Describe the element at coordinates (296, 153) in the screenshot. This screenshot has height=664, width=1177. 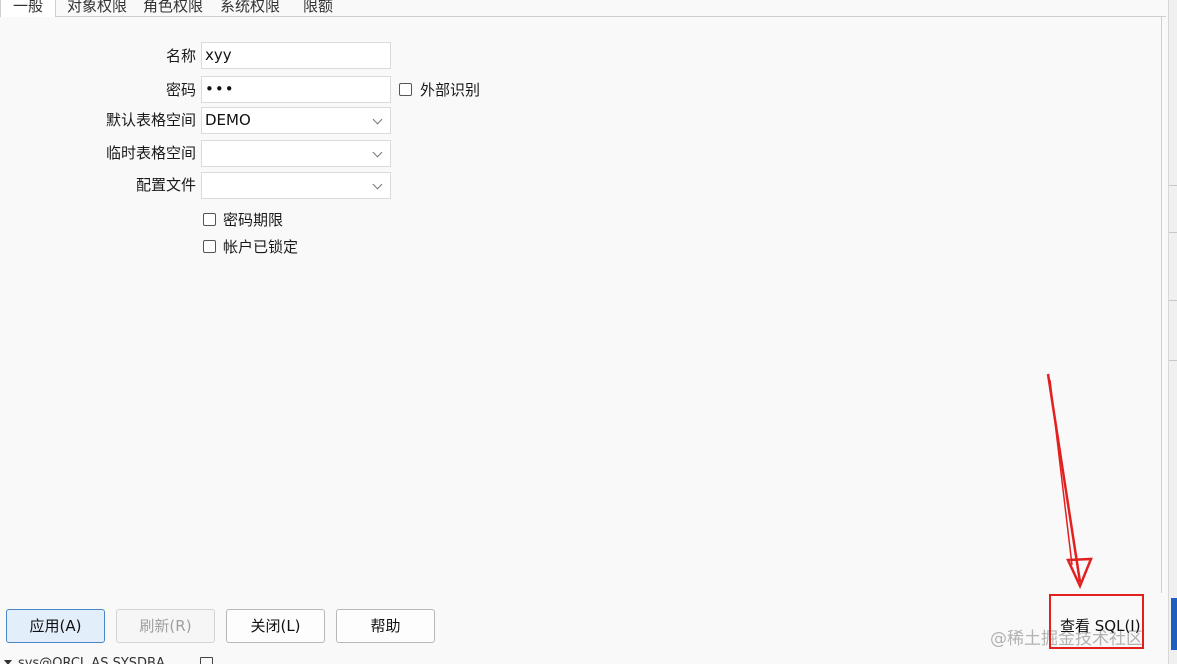
I see `temp-tablespace-select` at that location.